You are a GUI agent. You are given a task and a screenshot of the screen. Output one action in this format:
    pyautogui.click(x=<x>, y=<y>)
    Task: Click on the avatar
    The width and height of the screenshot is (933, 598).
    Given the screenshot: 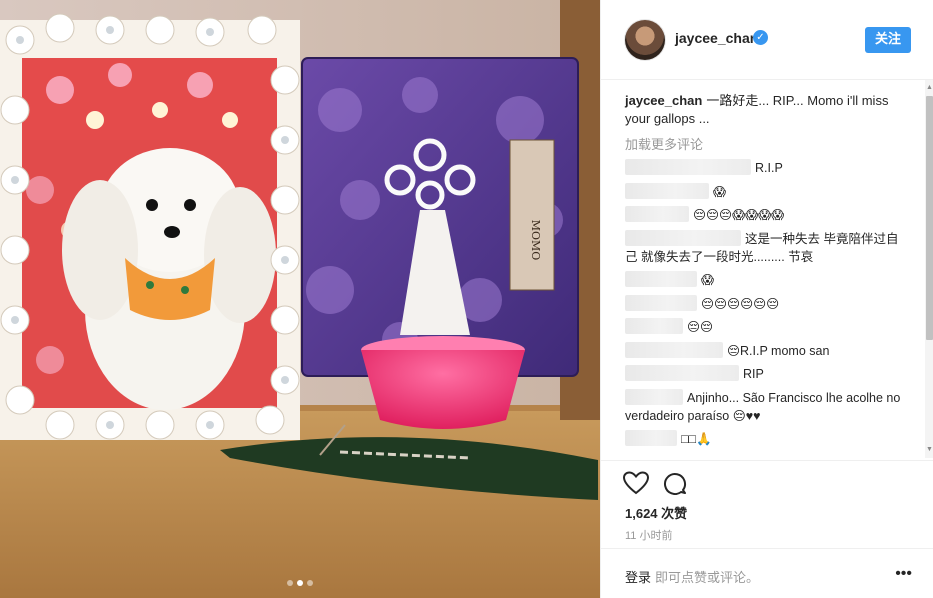 What is the action you would take?
    pyautogui.click(x=645, y=40)
    